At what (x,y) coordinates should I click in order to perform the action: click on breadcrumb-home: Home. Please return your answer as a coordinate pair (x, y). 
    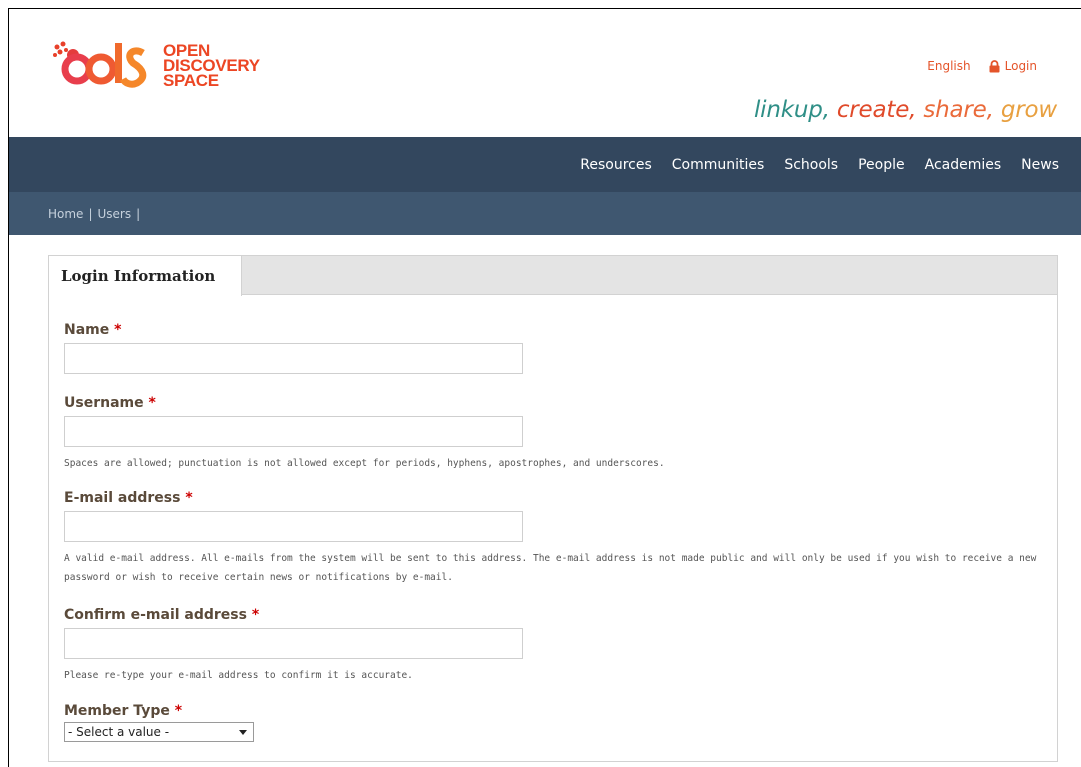
    Looking at the image, I should click on (65, 214).